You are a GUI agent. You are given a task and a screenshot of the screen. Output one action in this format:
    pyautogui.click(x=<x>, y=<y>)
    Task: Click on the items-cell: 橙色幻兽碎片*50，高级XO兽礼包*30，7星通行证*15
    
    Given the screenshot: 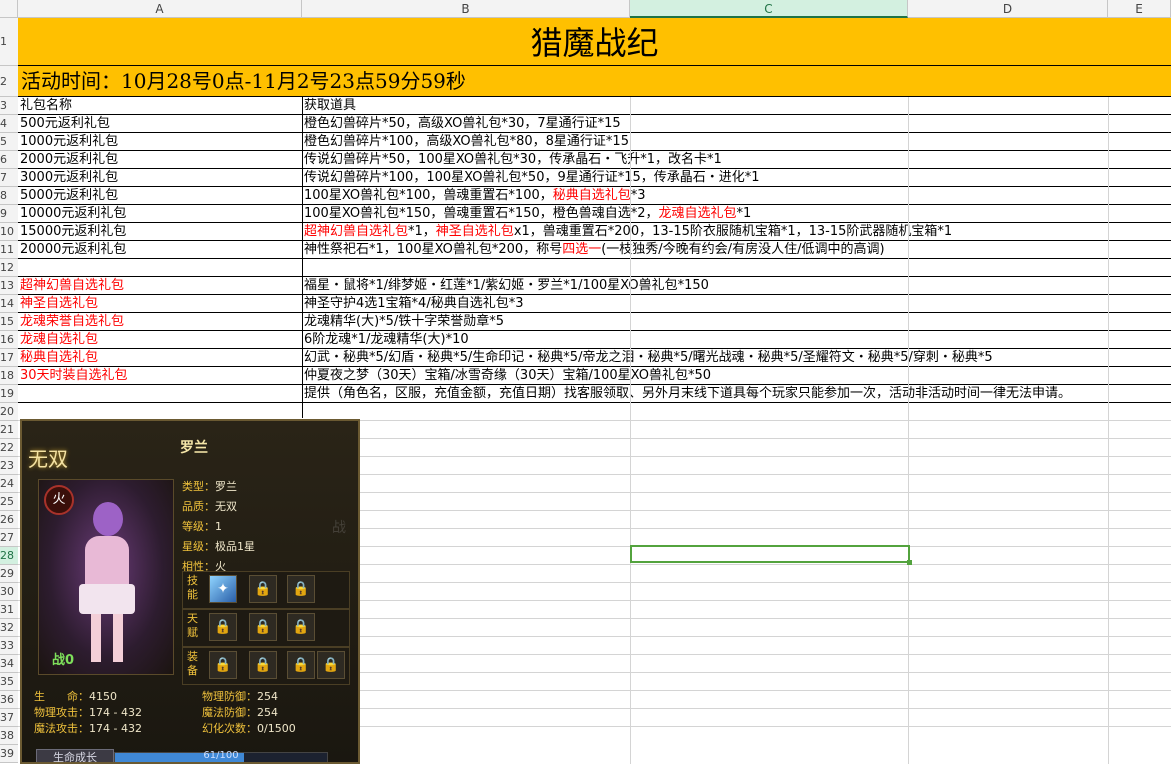 What is the action you would take?
    pyautogui.click(x=736, y=124)
    